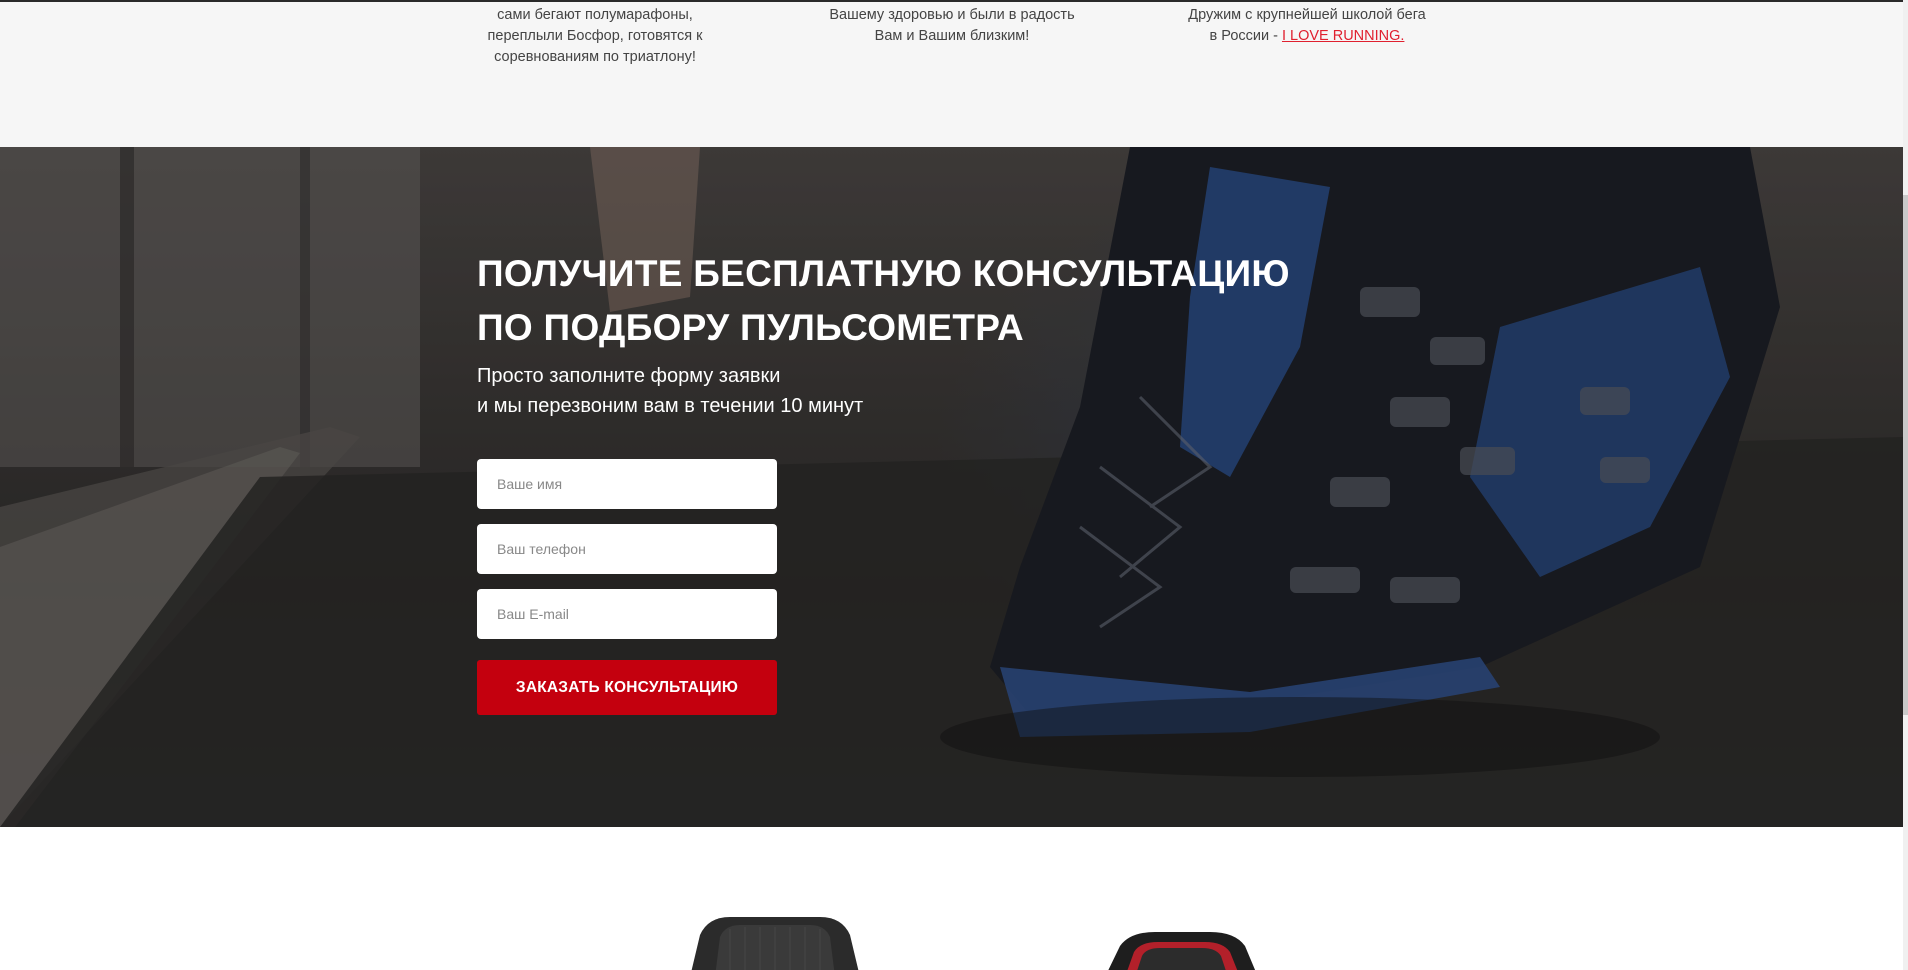 This screenshot has height=970, width=1908. I want to click on feature-team-line3: соревнованиям по триатлону!, so click(595, 57).